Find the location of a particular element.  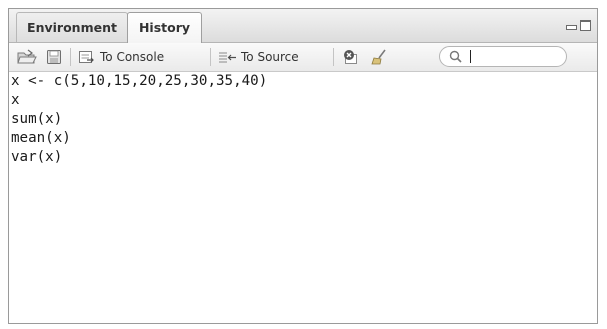

history-search-box is located at coordinates (503, 56).